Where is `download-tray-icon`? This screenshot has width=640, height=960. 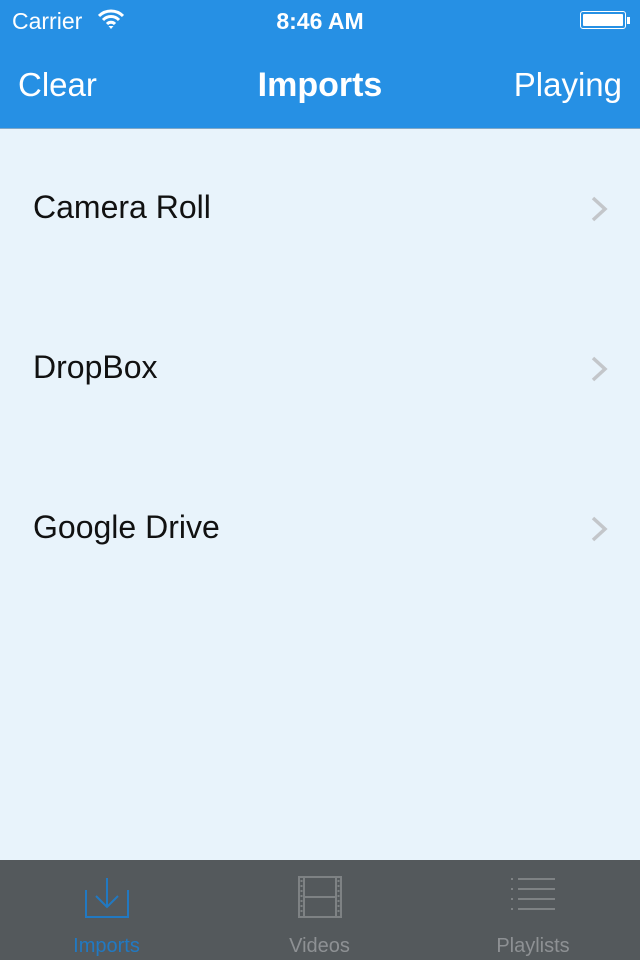 download-tray-icon is located at coordinates (106, 898).